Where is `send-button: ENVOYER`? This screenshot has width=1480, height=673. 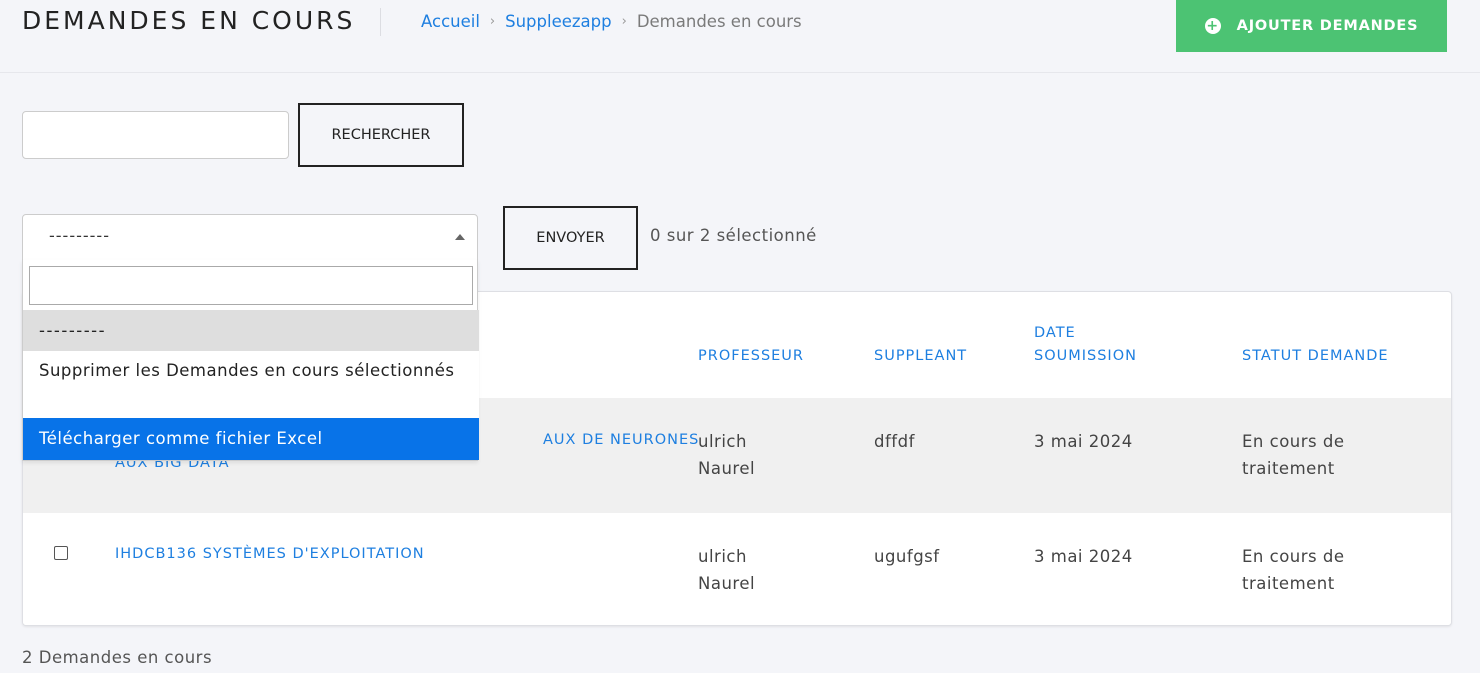 send-button: ENVOYER is located at coordinates (570, 238).